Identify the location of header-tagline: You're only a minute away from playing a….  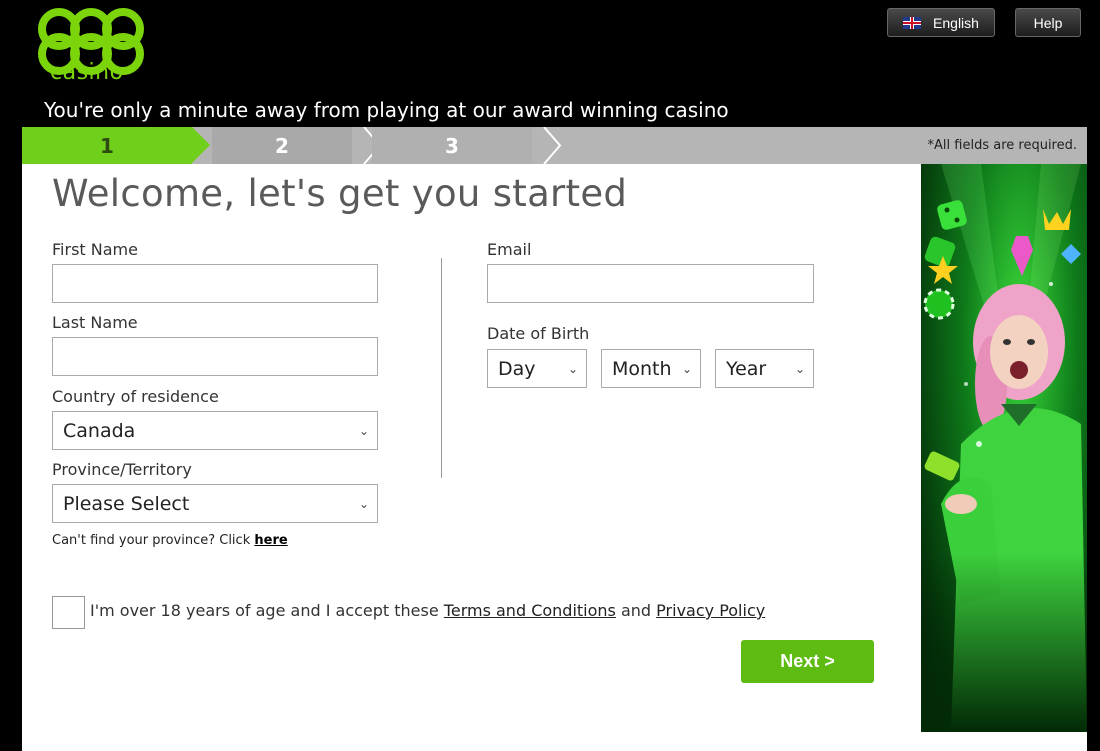
(386, 110).